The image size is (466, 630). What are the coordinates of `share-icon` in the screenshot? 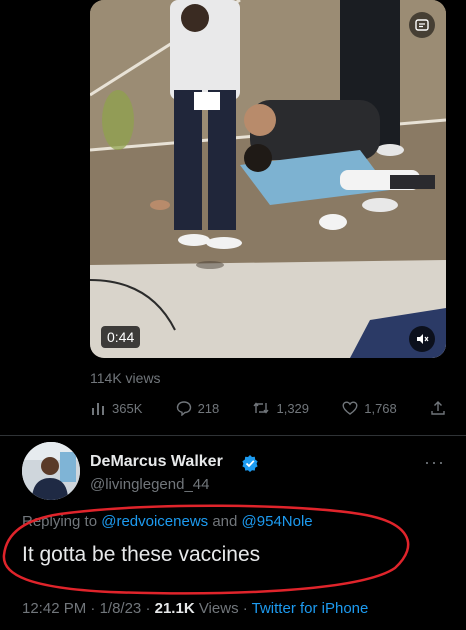 It's located at (438, 408).